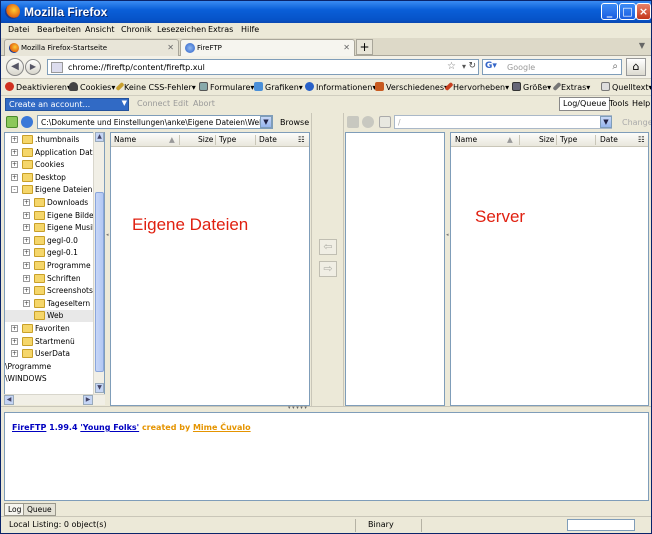 The height and width of the screenshot is (534, 652). Describe the element at coordinates (464, 66) in the screenshot. I see `url-dropdown-icon: ▾` at that location.